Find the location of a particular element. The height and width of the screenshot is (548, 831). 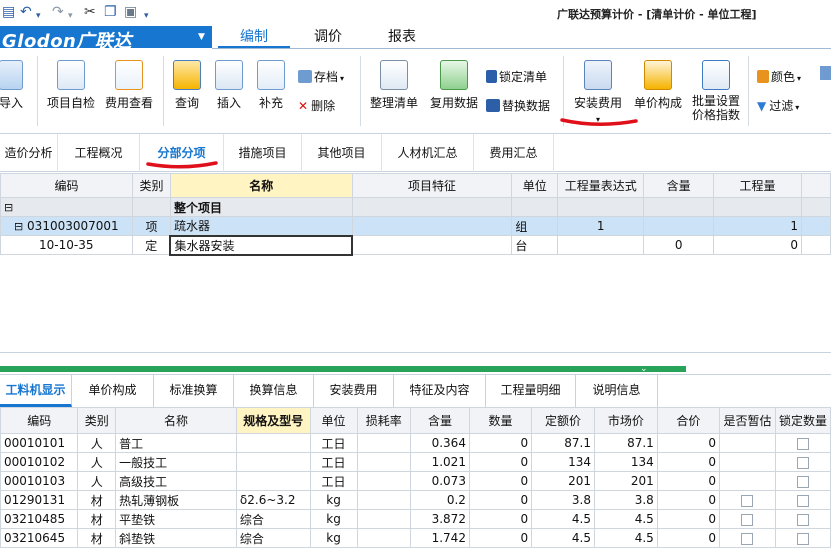

tab-labor-material-summary: 人材机汇总 is located at coordinates (428, 153).